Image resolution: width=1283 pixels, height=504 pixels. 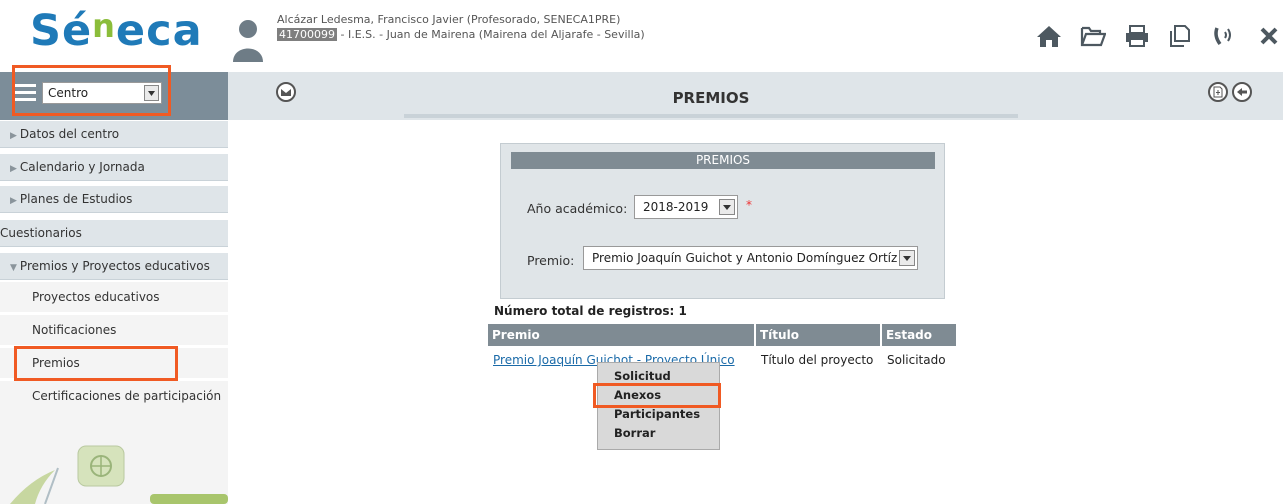 What do you see at coordinates (666, 414) in the screenshot?
I see `menu-item-participantes: Participantes` at bounding box center [666, 414].